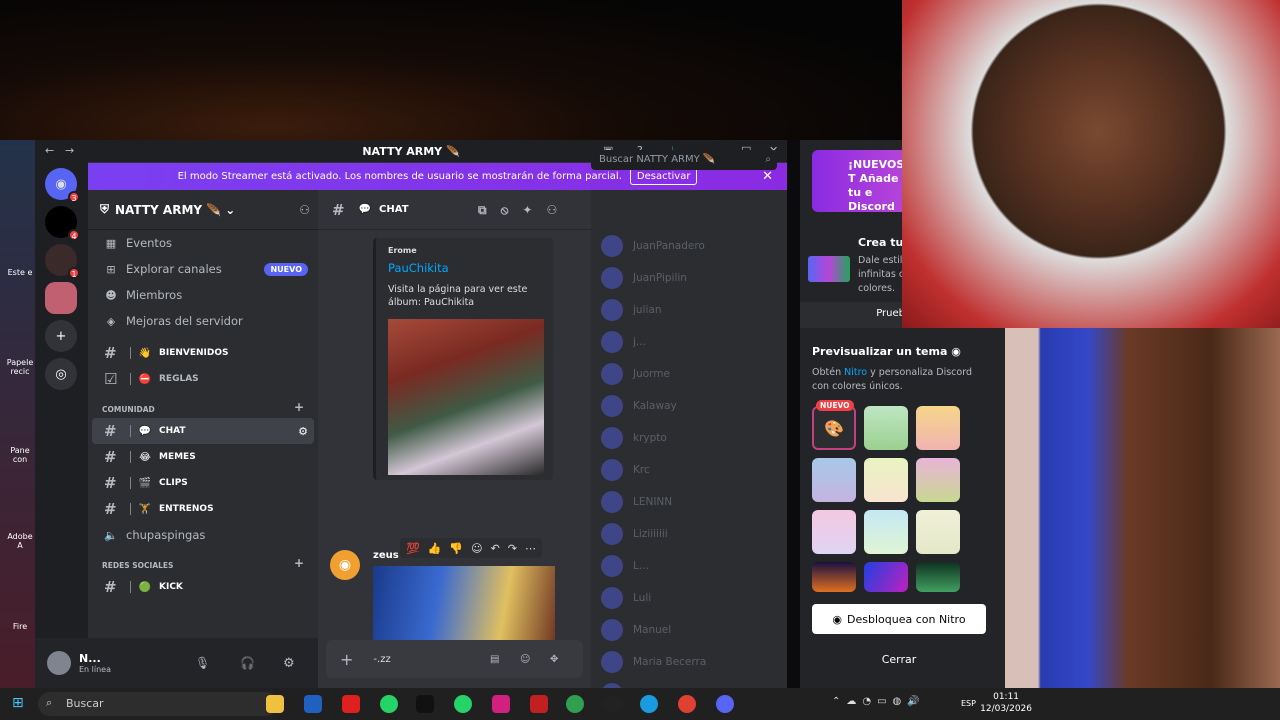  I want to click on clock: 01:11 12/03/2026, so click(1006, 703).